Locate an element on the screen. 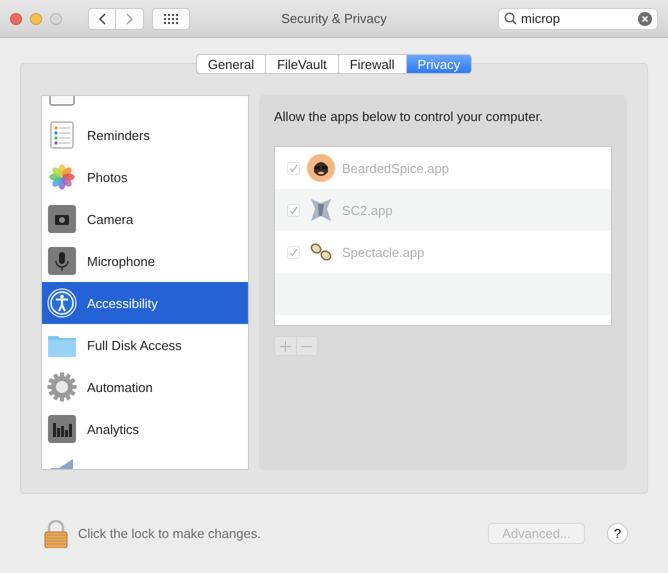  sidebar-item: Full Disk Access is located at coordinates (145, 345).